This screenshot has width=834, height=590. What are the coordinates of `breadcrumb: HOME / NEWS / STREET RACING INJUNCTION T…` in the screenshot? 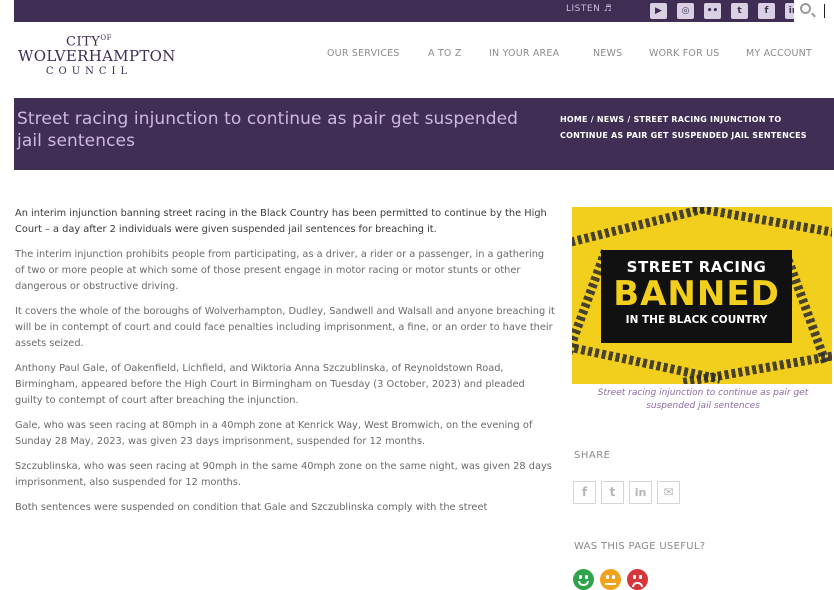 It's located at (695, 128).